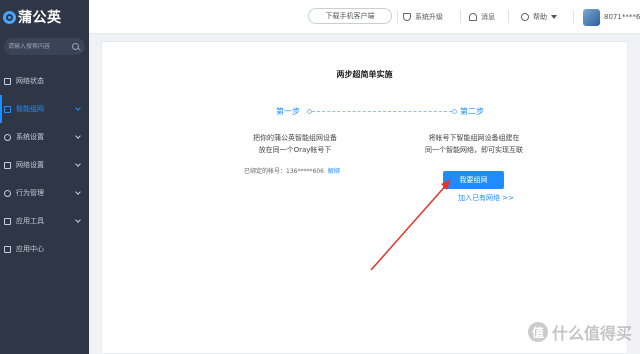 Image resolution: width=640 pixels, height=354 pixels. What do you see at coordinates (7, 221) in the screenshot?
I see `toolbox-icon` at bounding box center [7, 221].